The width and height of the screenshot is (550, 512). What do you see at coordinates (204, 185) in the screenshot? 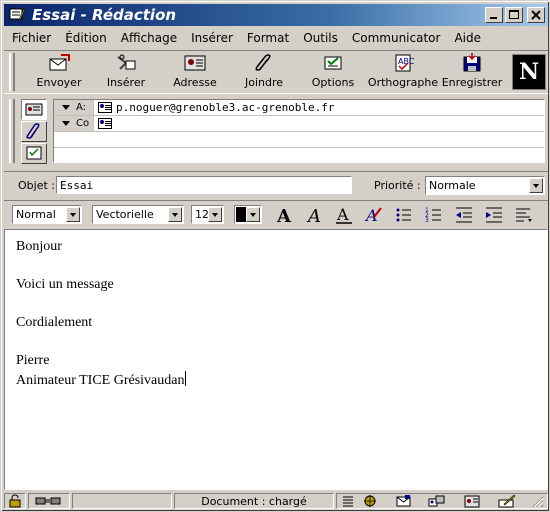
I see `subject-input: Essai` at bounding box center [204, 185].